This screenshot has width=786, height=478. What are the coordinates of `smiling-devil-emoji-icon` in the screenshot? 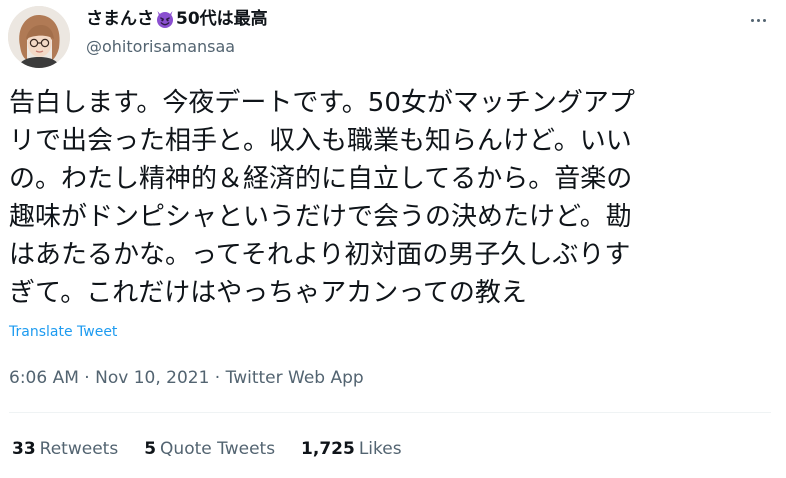 It's located at (165, 19).